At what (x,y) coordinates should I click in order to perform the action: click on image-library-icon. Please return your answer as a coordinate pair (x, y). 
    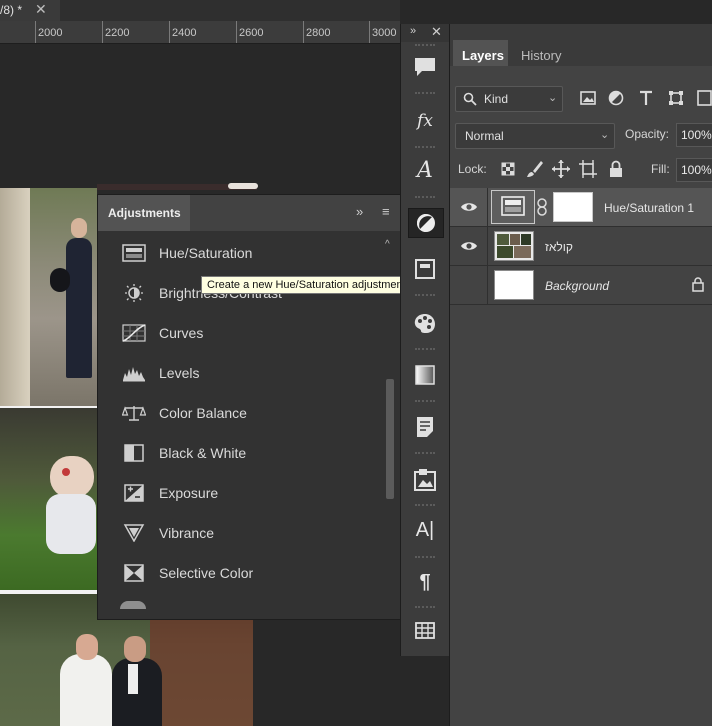
    Looking at the image, I should click on (425, 480).